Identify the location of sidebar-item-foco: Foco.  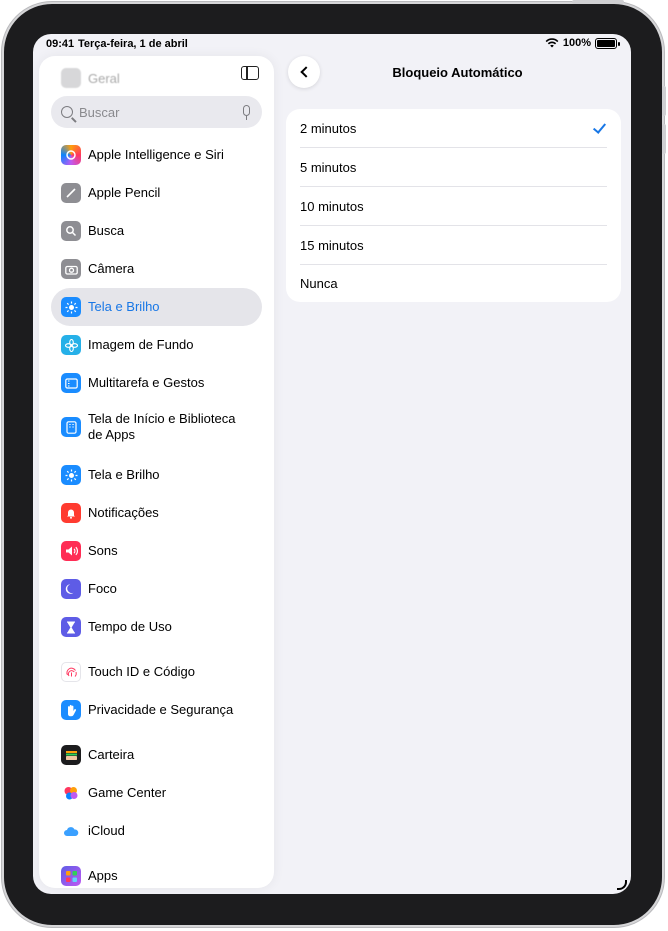
(156, 589).